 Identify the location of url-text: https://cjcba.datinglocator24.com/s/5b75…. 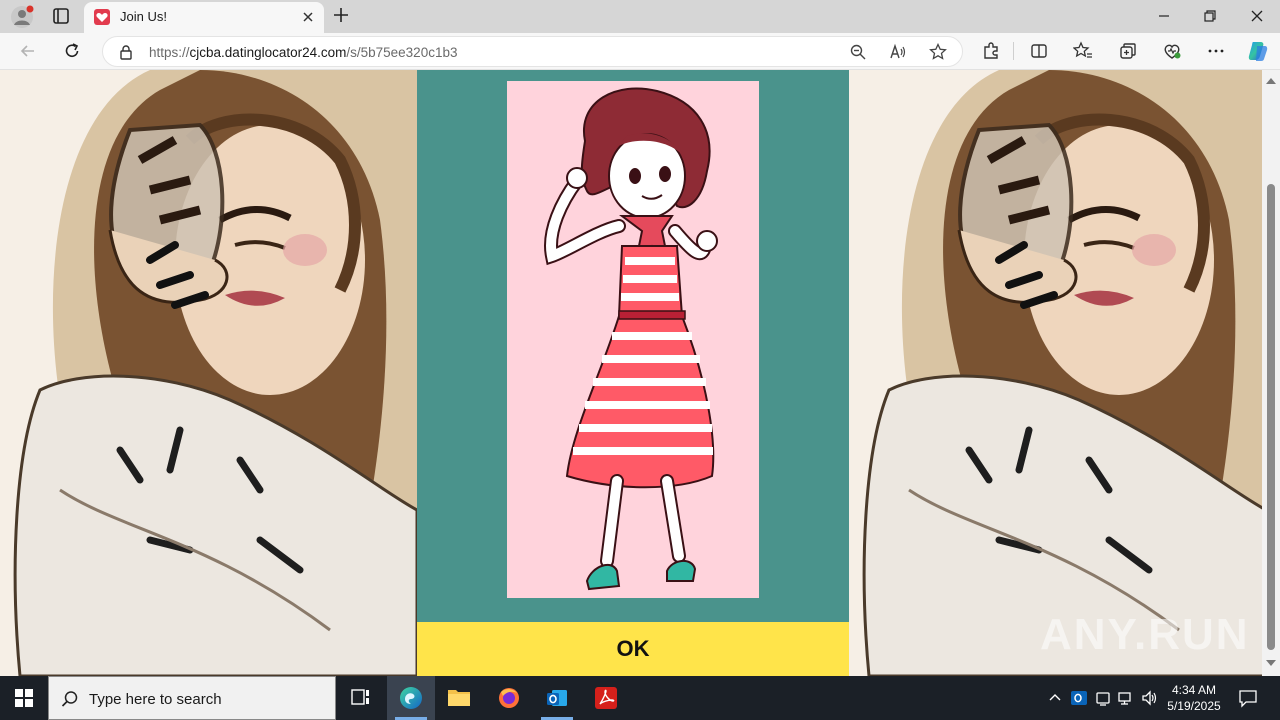
(303, 52).